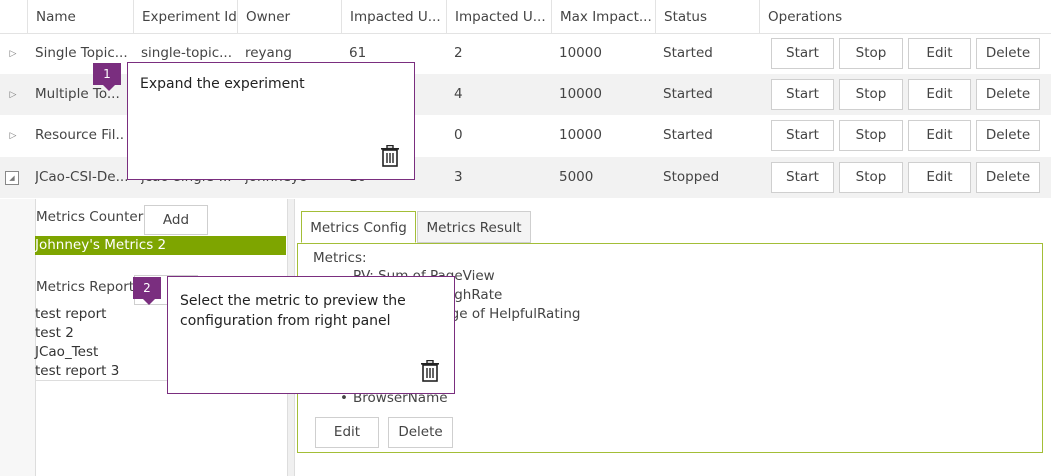 This screenshot has width=1051, height=476. What do you see at coordinates (691, 177) in the screenshot?
I see `cell-status: Stopped` at bounding box center [691, 177].